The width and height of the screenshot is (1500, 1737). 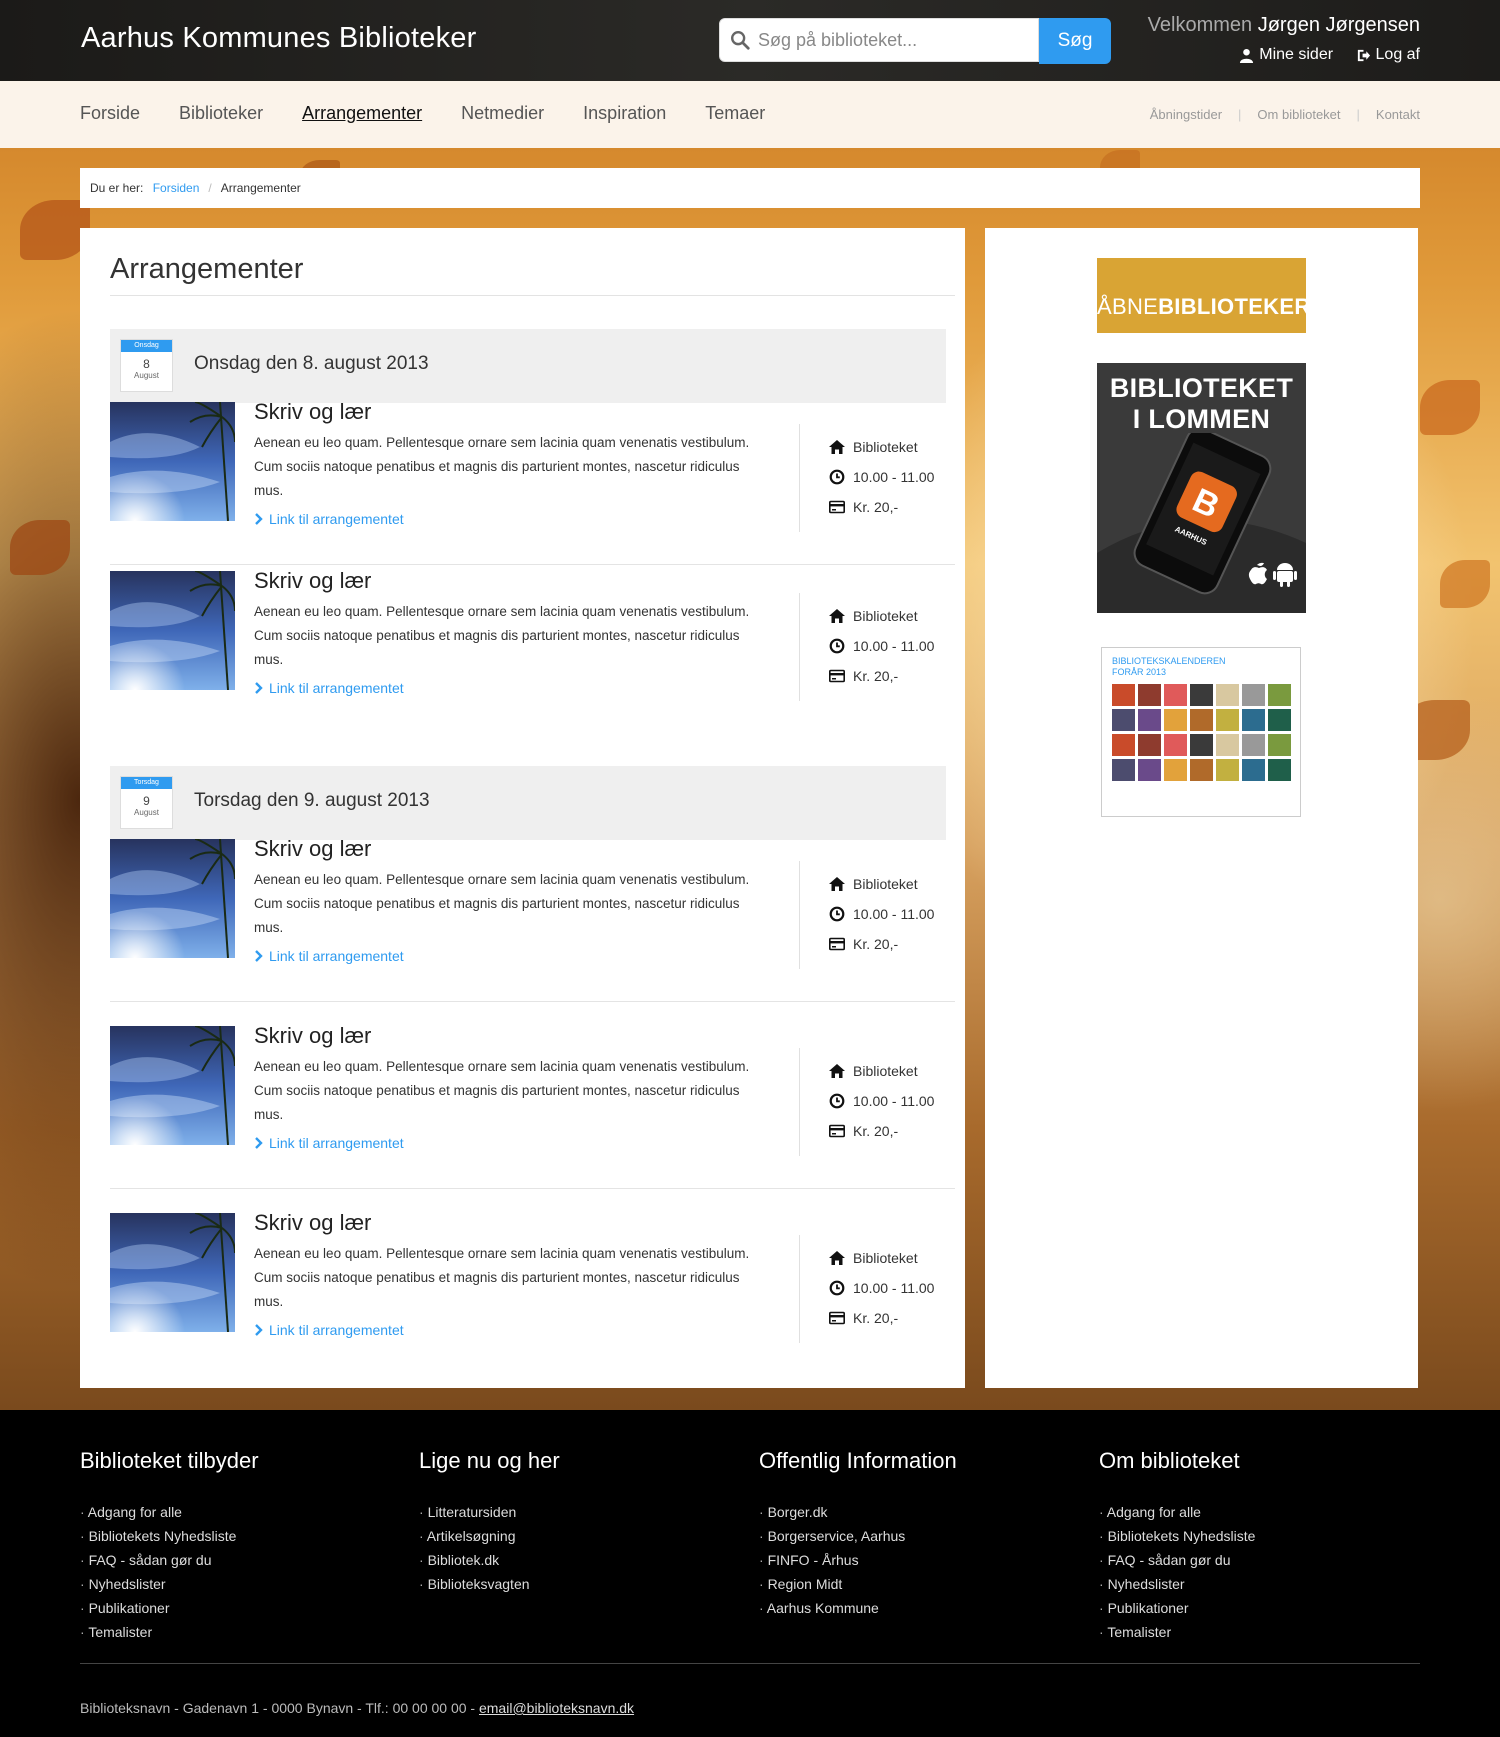 What do you see at coordinates (176, 188) in the screenshot?
I see `breadcrumb-home-link: Forsiden` at bounding box center [176, 188].